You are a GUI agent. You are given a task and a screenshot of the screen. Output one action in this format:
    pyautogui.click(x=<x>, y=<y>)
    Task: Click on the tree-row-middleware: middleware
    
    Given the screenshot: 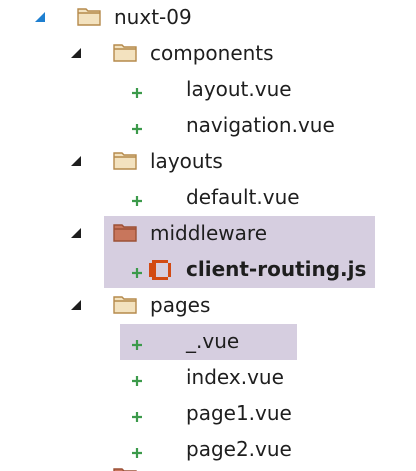 What is the action you would take?
    pyautogui.click(x=208, y=234)
    